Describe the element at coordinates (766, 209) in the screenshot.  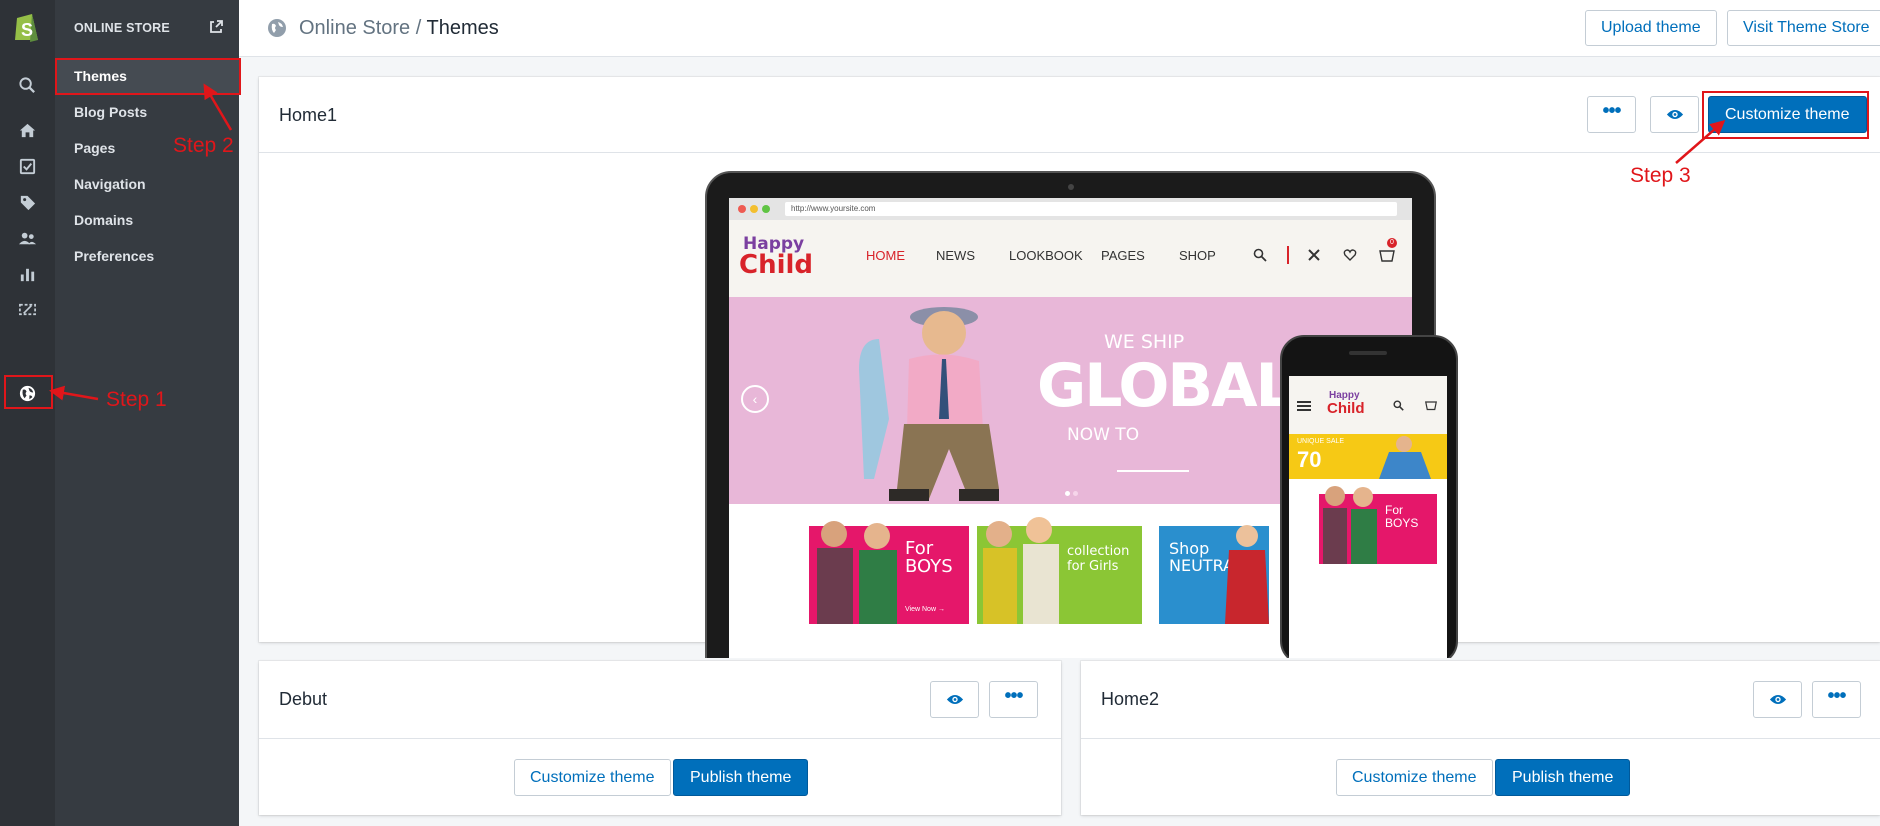
I see `maximize-dot` at that location.